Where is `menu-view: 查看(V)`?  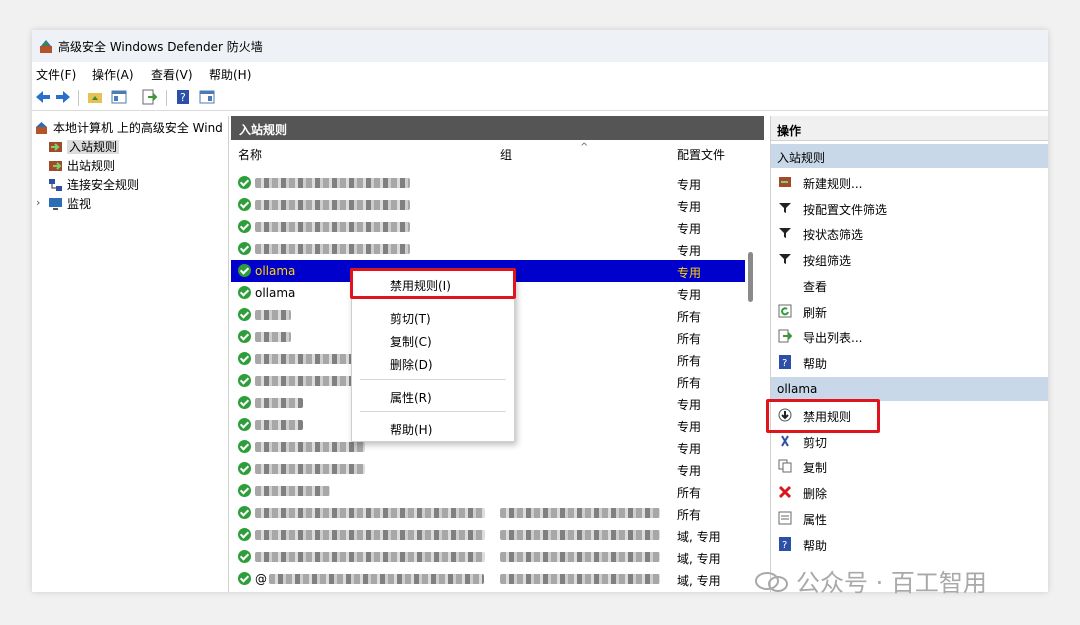 menu-view: 查看(V) is located at coordinates (172, 74).